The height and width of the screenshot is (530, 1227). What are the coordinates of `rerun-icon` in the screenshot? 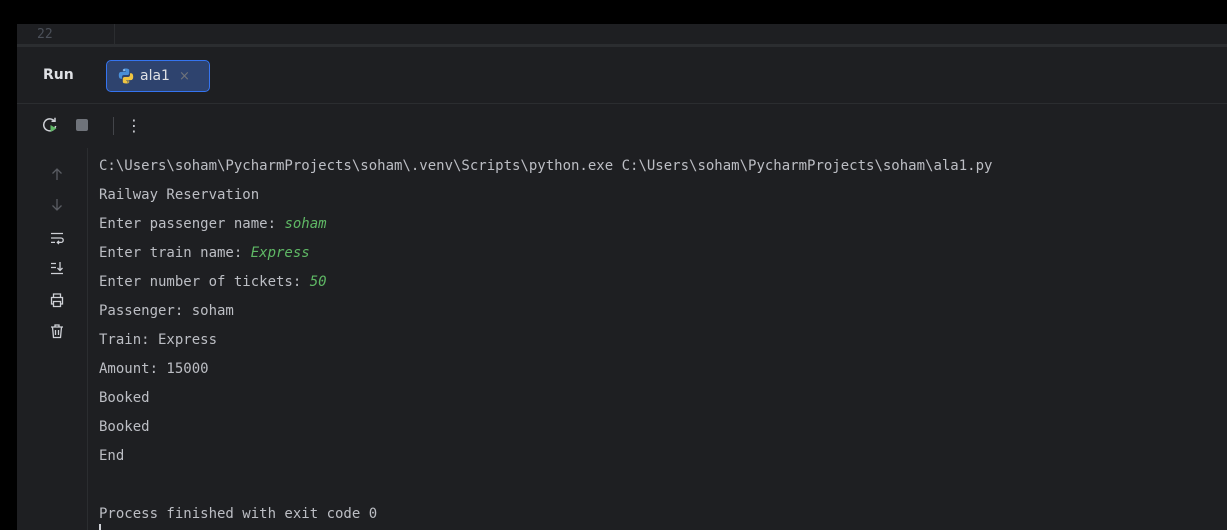 It's located at (50, 125).